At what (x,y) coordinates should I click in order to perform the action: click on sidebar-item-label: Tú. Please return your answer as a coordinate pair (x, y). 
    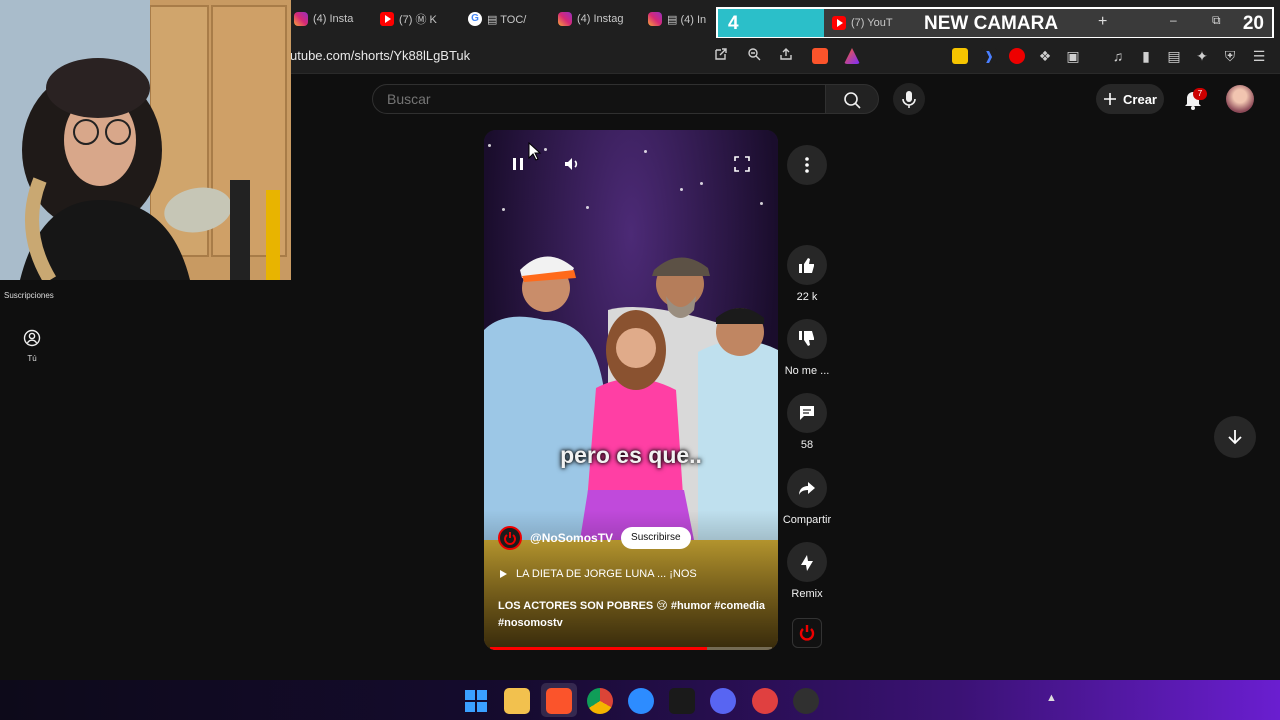
    Looking at the image, I should click on (32, 358).